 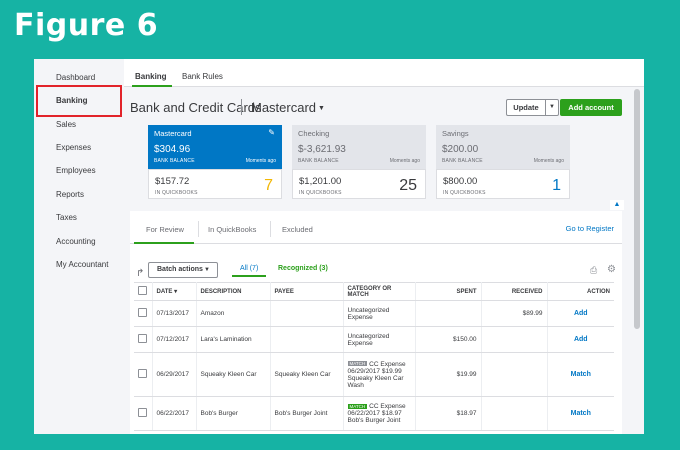 I want to click on card-qb-amount: $1,201.00, so click(x=320, y=181).